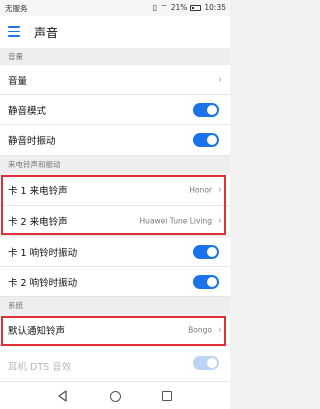 This screenshot has height=409, width=320. What do you see at coordinates (115, 364) in the screenshot?
I see `dts-row: 耳机 DTS 音效` at bounding box center [115, 364].